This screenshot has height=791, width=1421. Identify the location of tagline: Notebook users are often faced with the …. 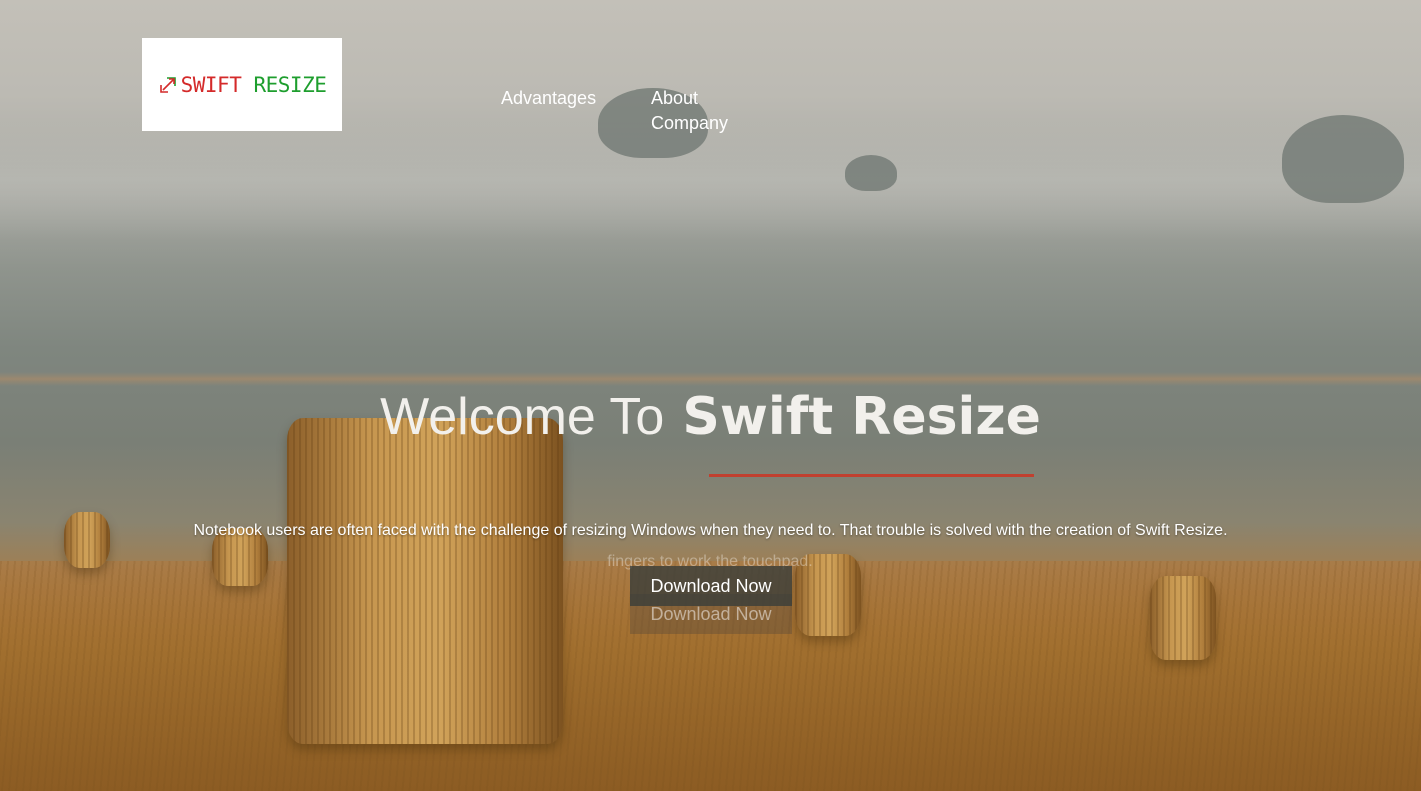
(710, 530).